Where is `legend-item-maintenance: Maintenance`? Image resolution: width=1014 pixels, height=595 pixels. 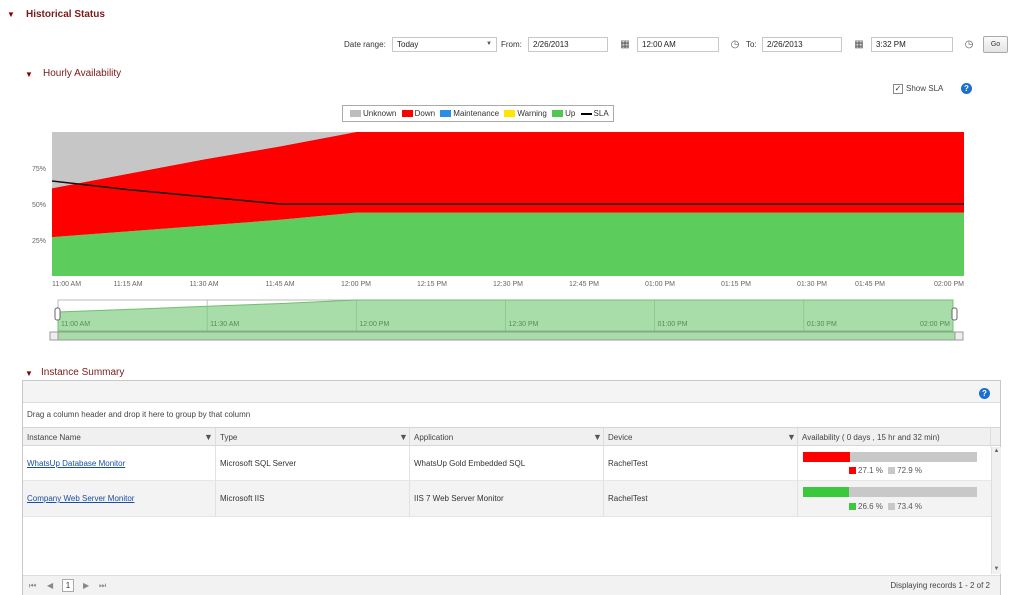 legend-item-maintenance: Maintenance is located at coordinates (468, 113).